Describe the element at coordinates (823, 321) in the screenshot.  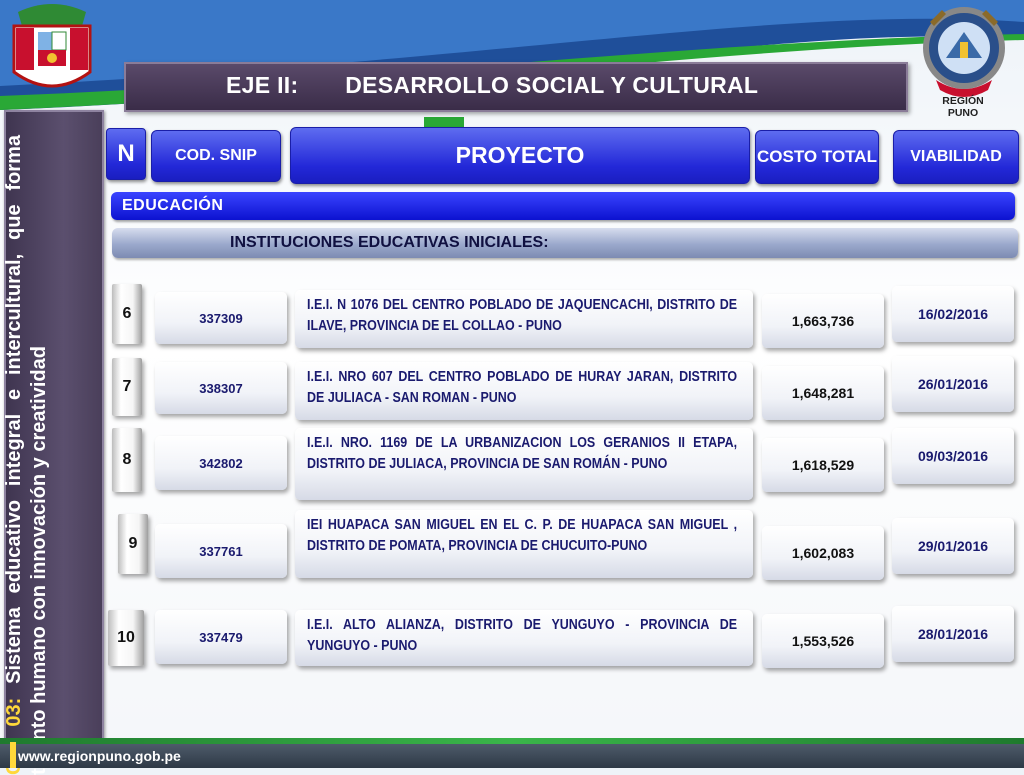
I see `row-costo-total: 1,663,736` at that location.